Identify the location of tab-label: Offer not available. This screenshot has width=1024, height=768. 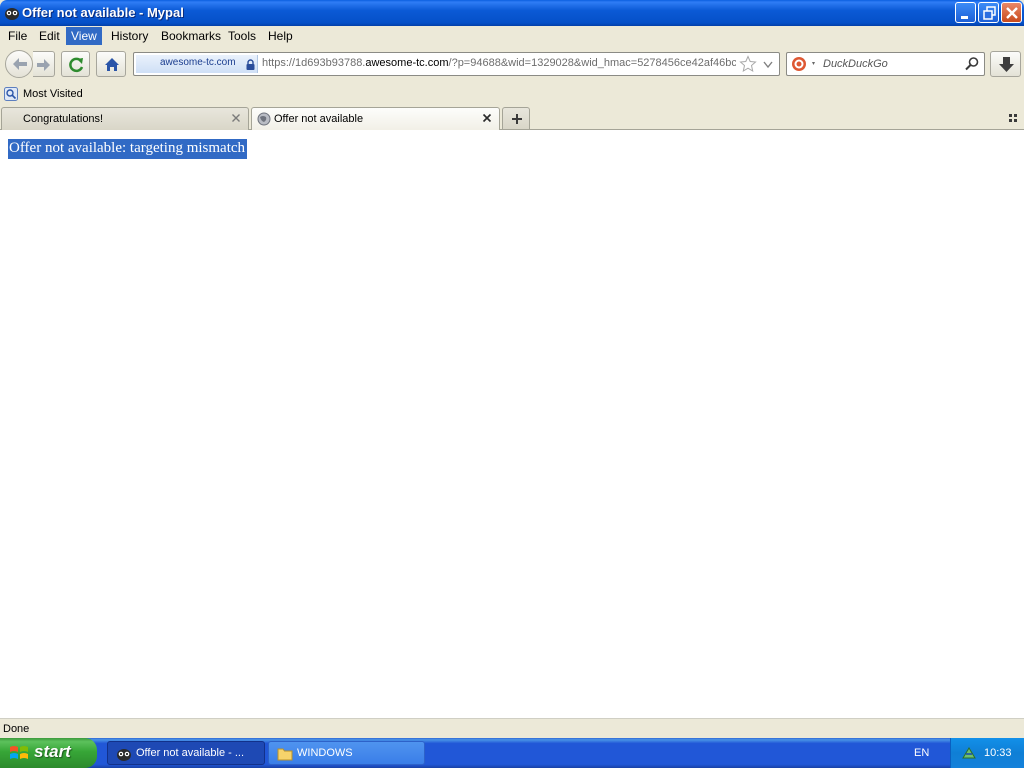
(319, 119).